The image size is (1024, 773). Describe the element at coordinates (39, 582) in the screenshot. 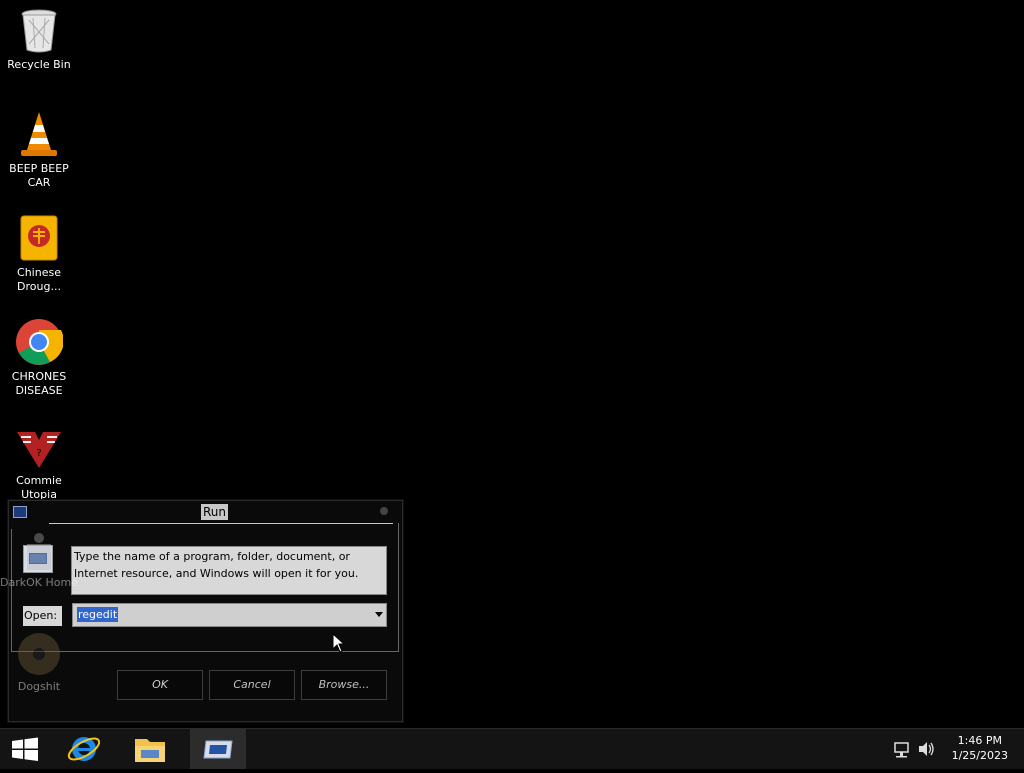

I see `desktop-icon-label: DarkOK Home` at that location.